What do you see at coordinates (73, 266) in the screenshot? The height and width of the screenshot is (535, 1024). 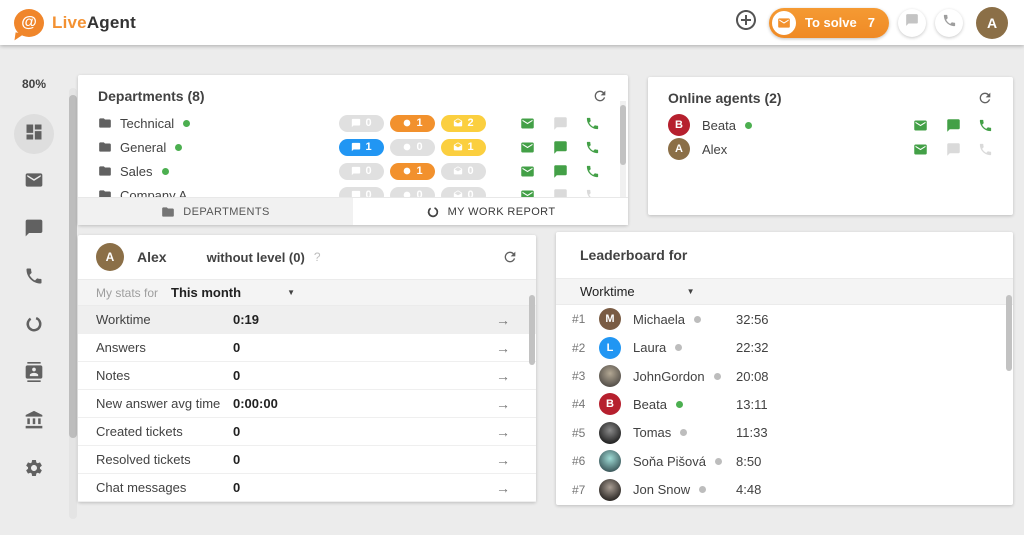 I see `main-scrollbar-thumb` at bounding box center [73, 266].